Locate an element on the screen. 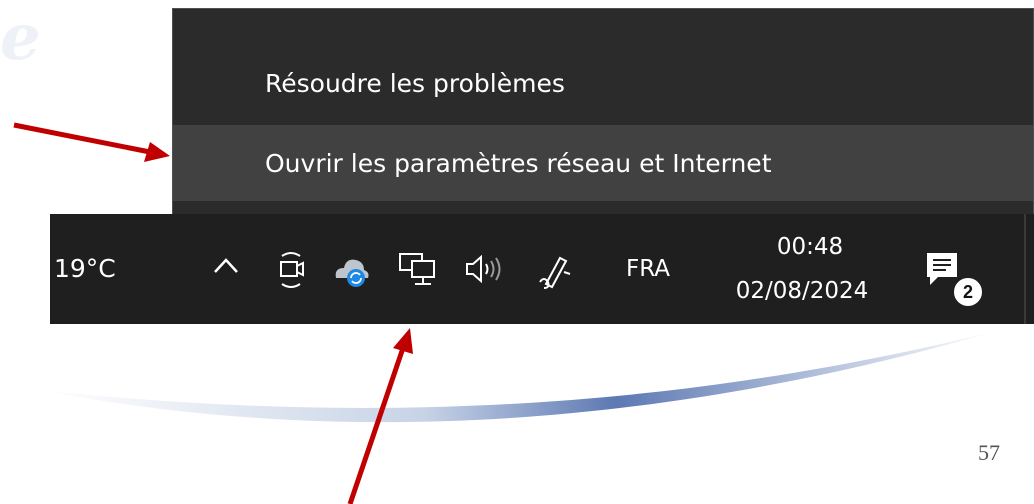 This screenshot has width=1034, height=504. menu-item-troubleshoot: Résoudre les problèmes is located at coordinates (603, 83).